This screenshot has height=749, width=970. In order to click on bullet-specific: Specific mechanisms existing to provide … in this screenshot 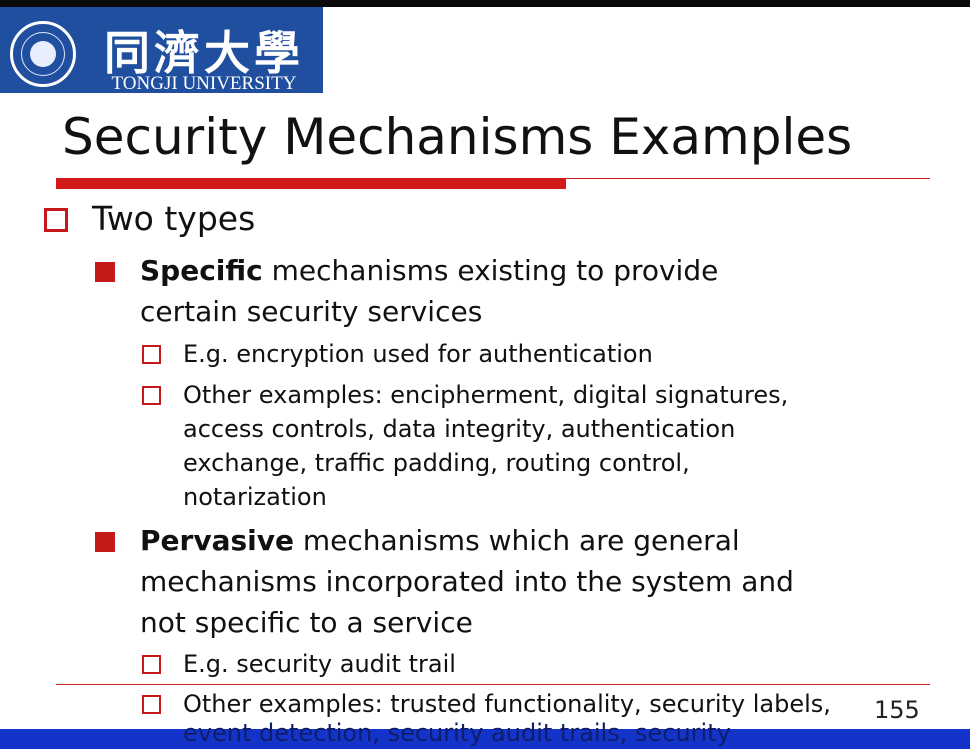, I will do `click(540, 291)`.